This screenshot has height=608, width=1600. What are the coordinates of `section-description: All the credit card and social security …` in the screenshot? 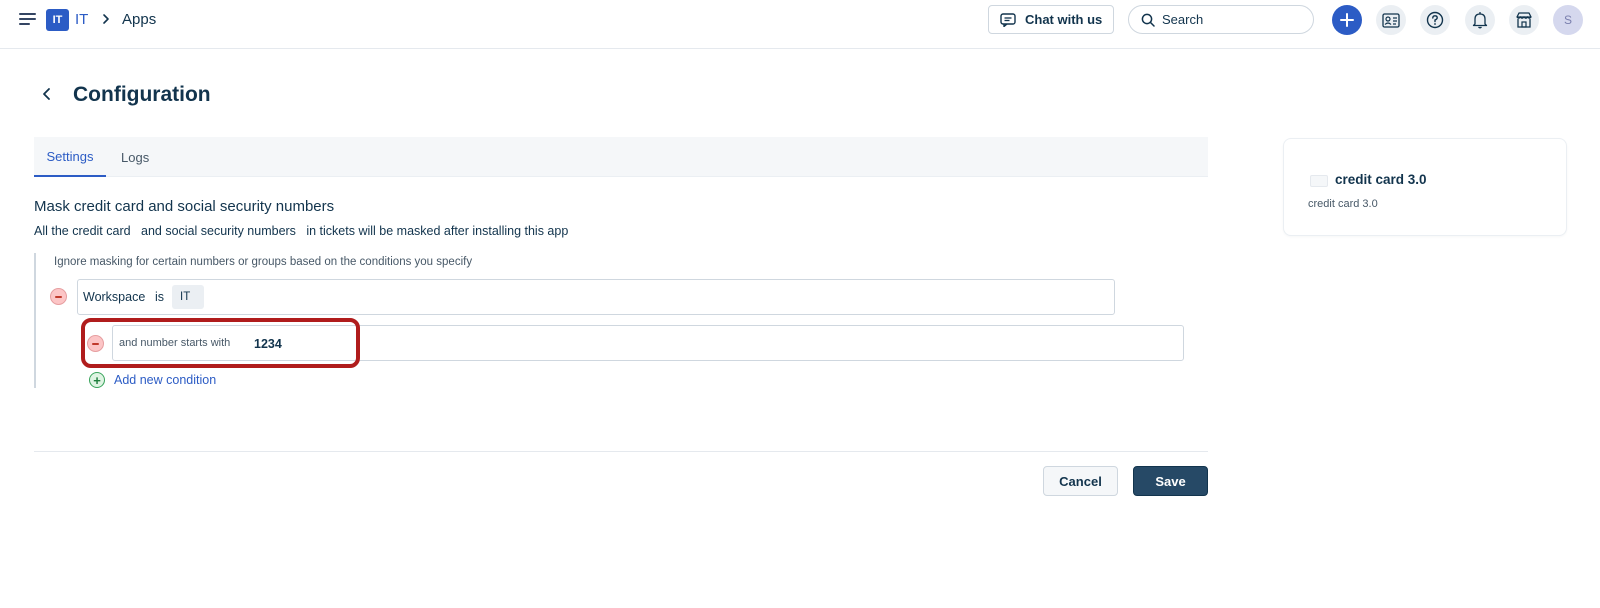 It's located at (301, 231).